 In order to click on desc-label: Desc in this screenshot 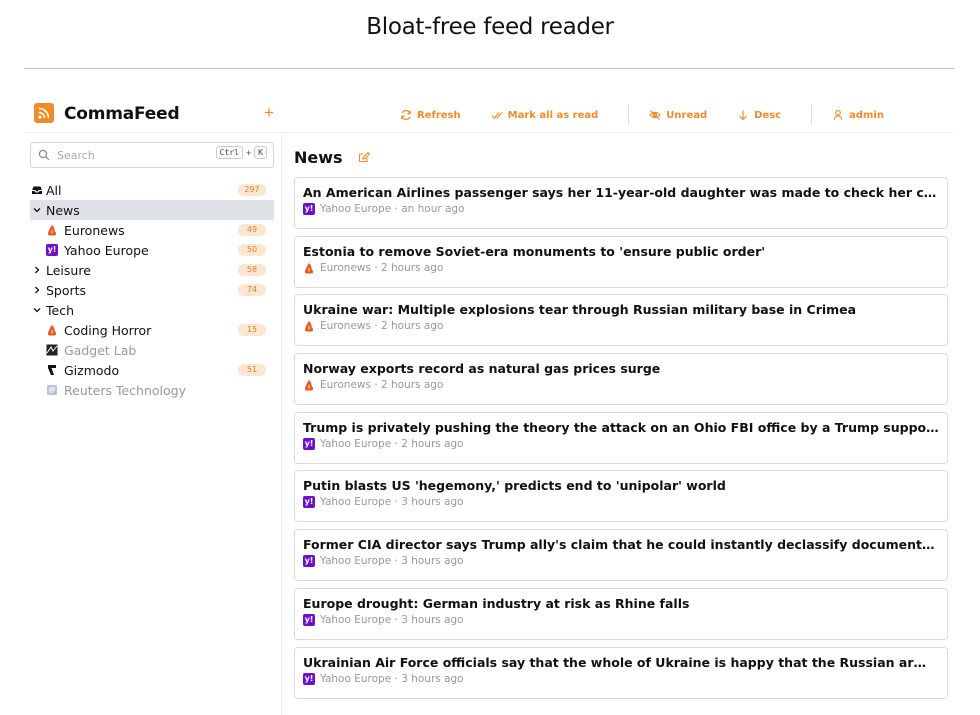, I will do `click(768, 115)`.